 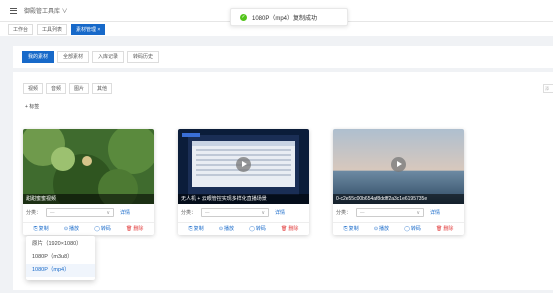 I want to click on success-toast: ✓ 1080P（mp4）复制成功, so click(x=289, y=17).